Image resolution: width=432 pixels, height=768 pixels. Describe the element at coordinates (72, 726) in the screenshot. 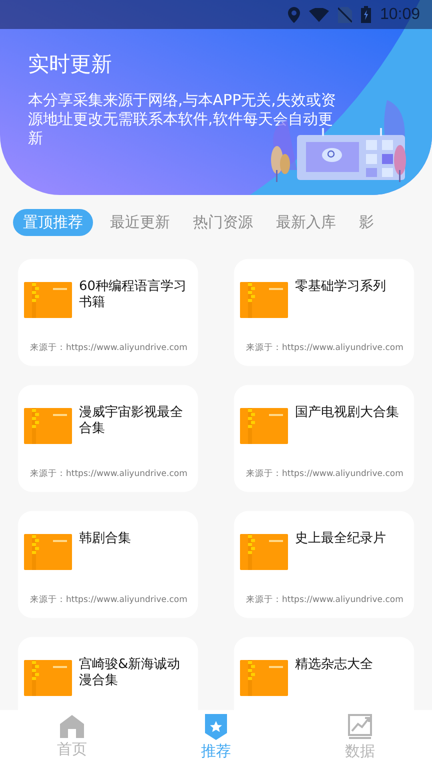

I see `home-icon` at that location.